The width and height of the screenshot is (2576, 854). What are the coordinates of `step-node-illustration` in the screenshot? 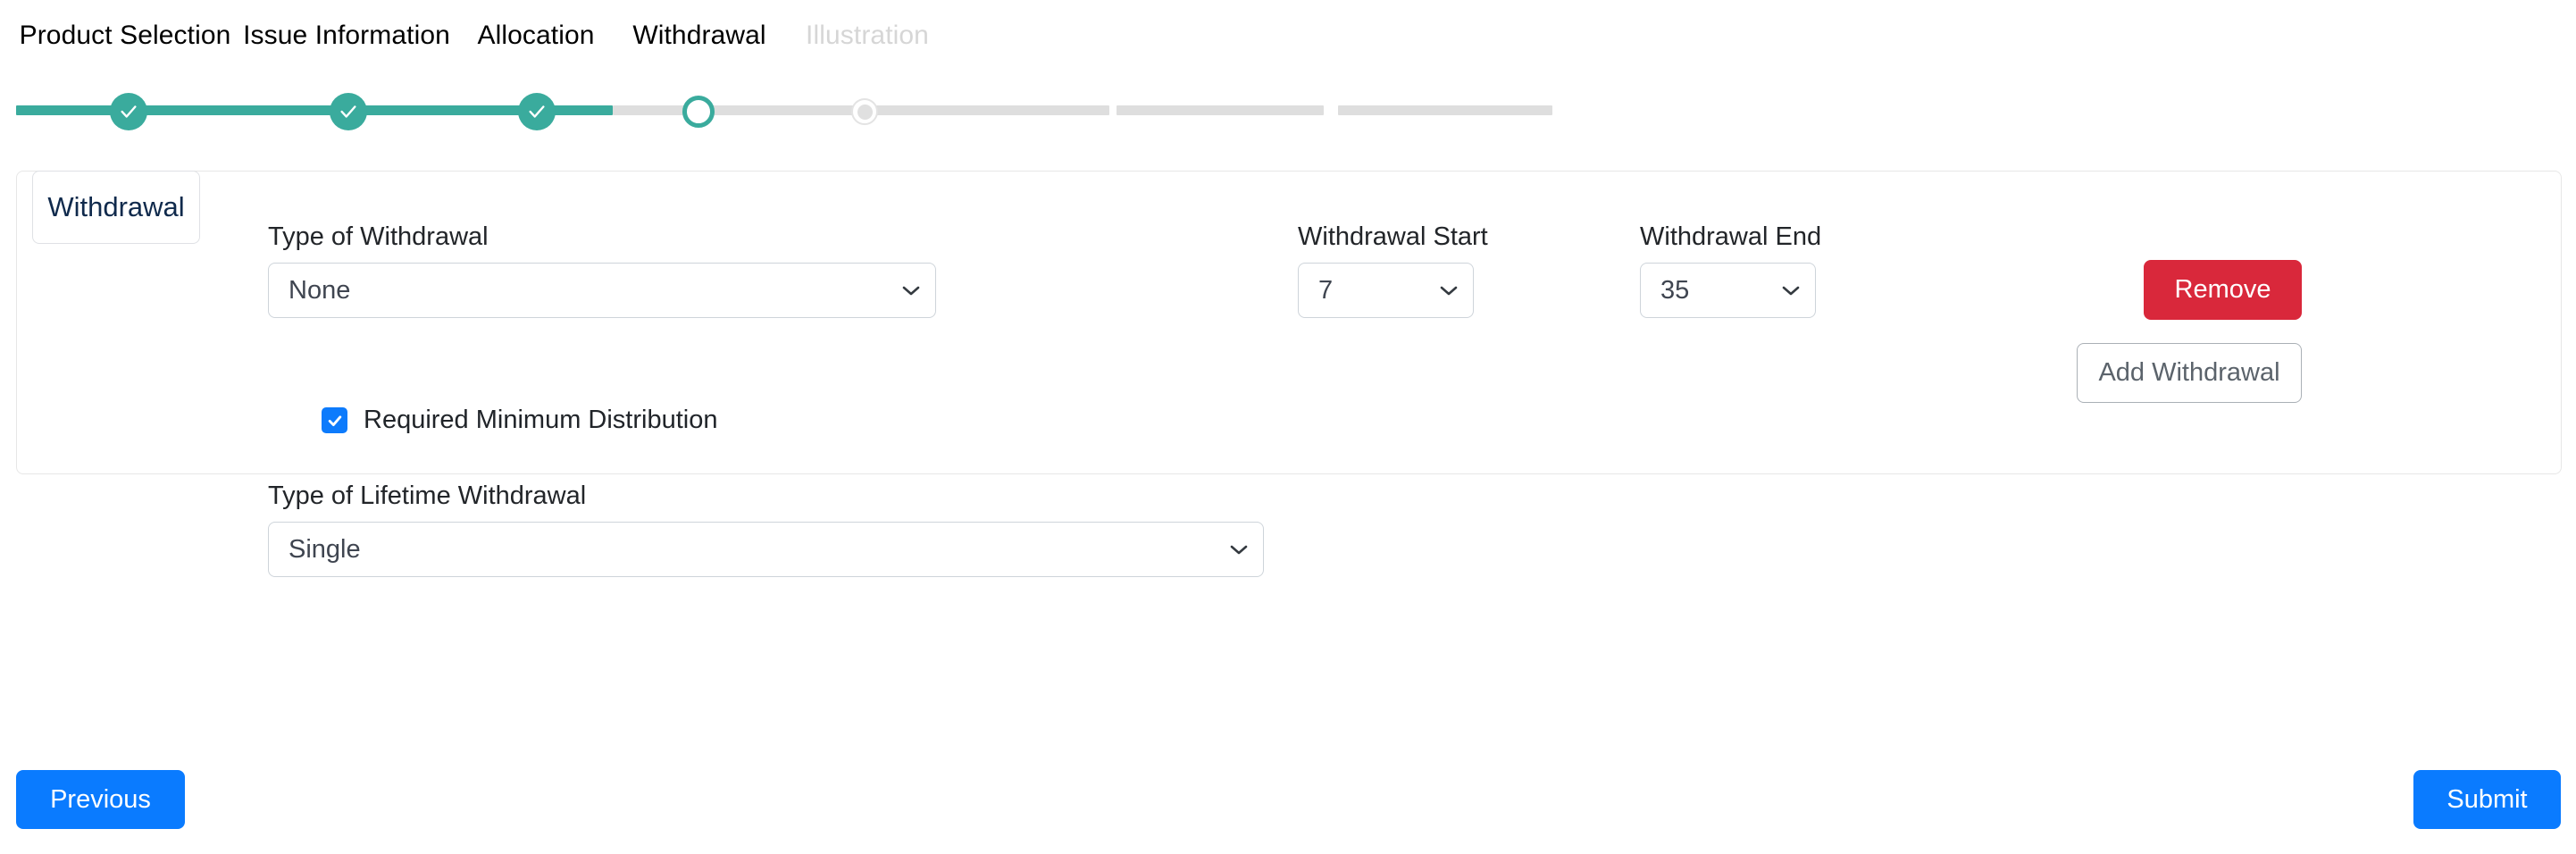 It's located at (865, 111).